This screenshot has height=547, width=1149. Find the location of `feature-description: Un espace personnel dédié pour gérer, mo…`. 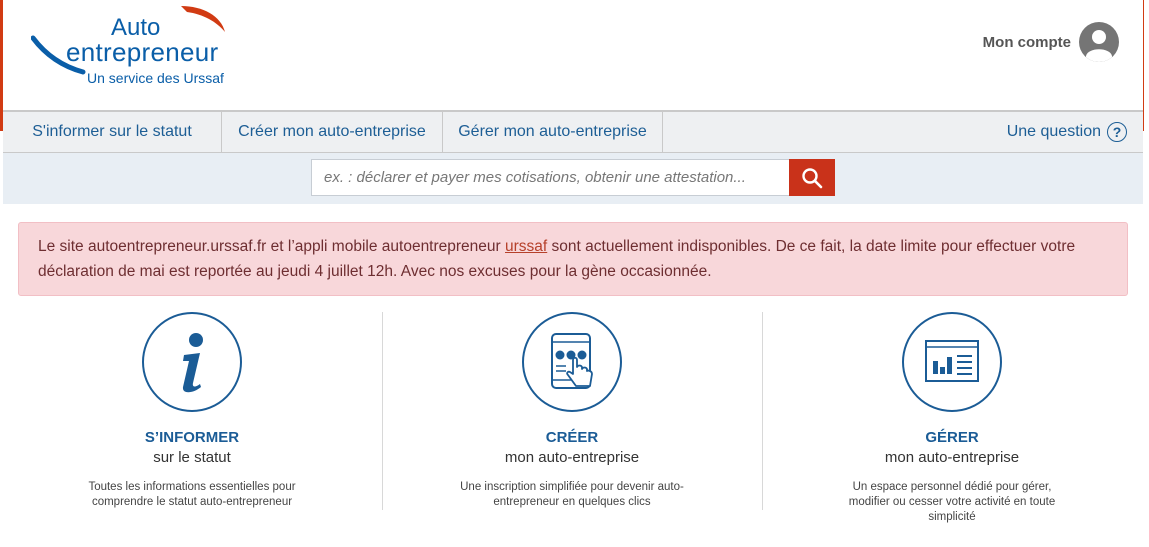

feature-description: Un espace personnel dédié pour gérer, mo… is located at coordinates (952, 502).